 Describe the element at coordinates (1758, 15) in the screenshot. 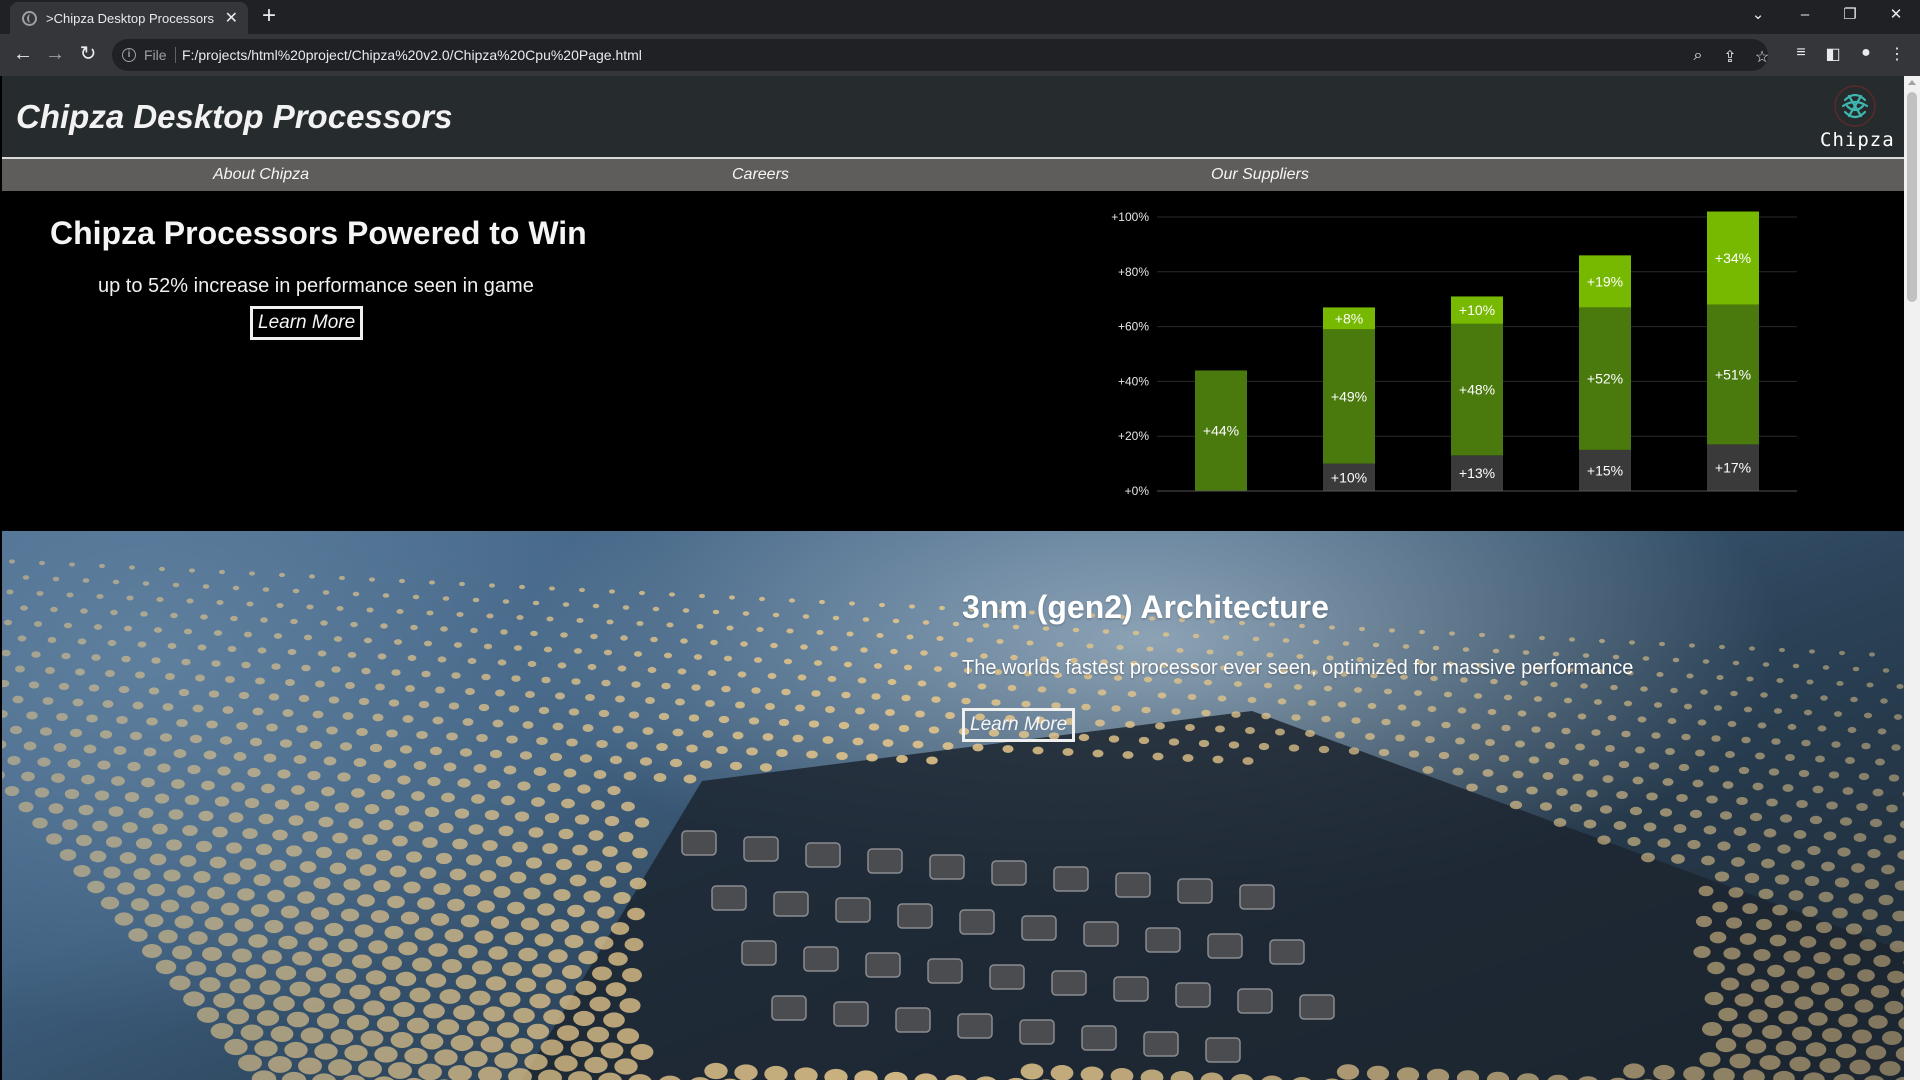

I see `tab-search-chevron-icon: ⌄` at that location.